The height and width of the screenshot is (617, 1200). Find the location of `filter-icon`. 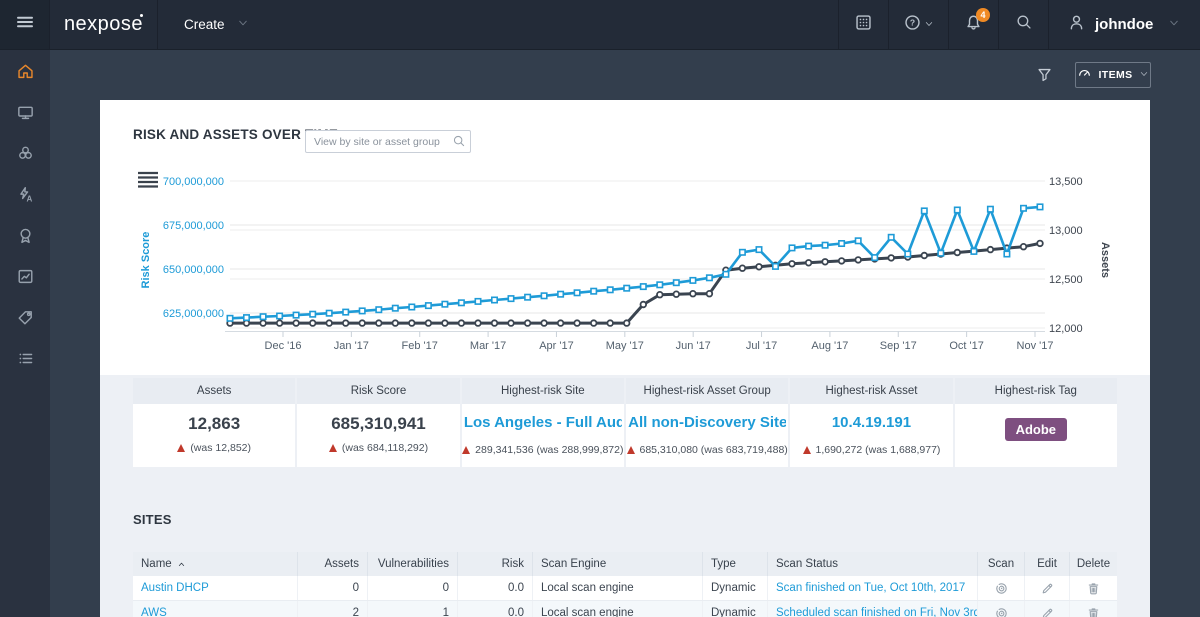

filter-icon is located at coordinates (1044, 77).